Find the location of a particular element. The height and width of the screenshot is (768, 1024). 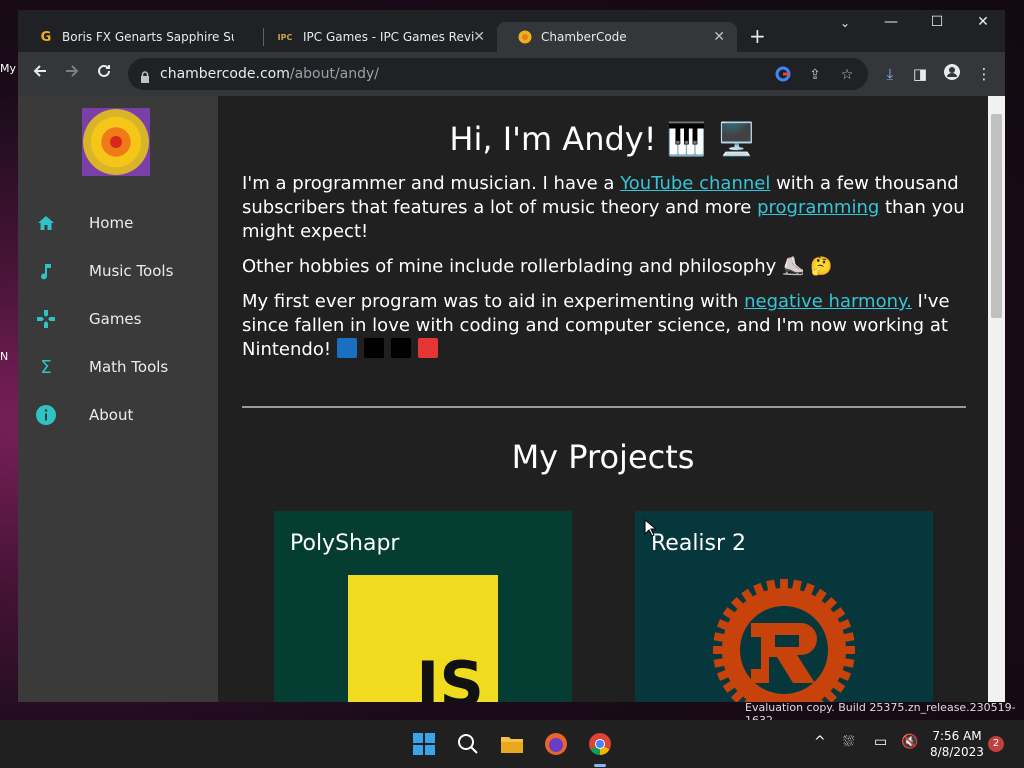

sidebar-item-label: Games is located at coordinates (115, 319).